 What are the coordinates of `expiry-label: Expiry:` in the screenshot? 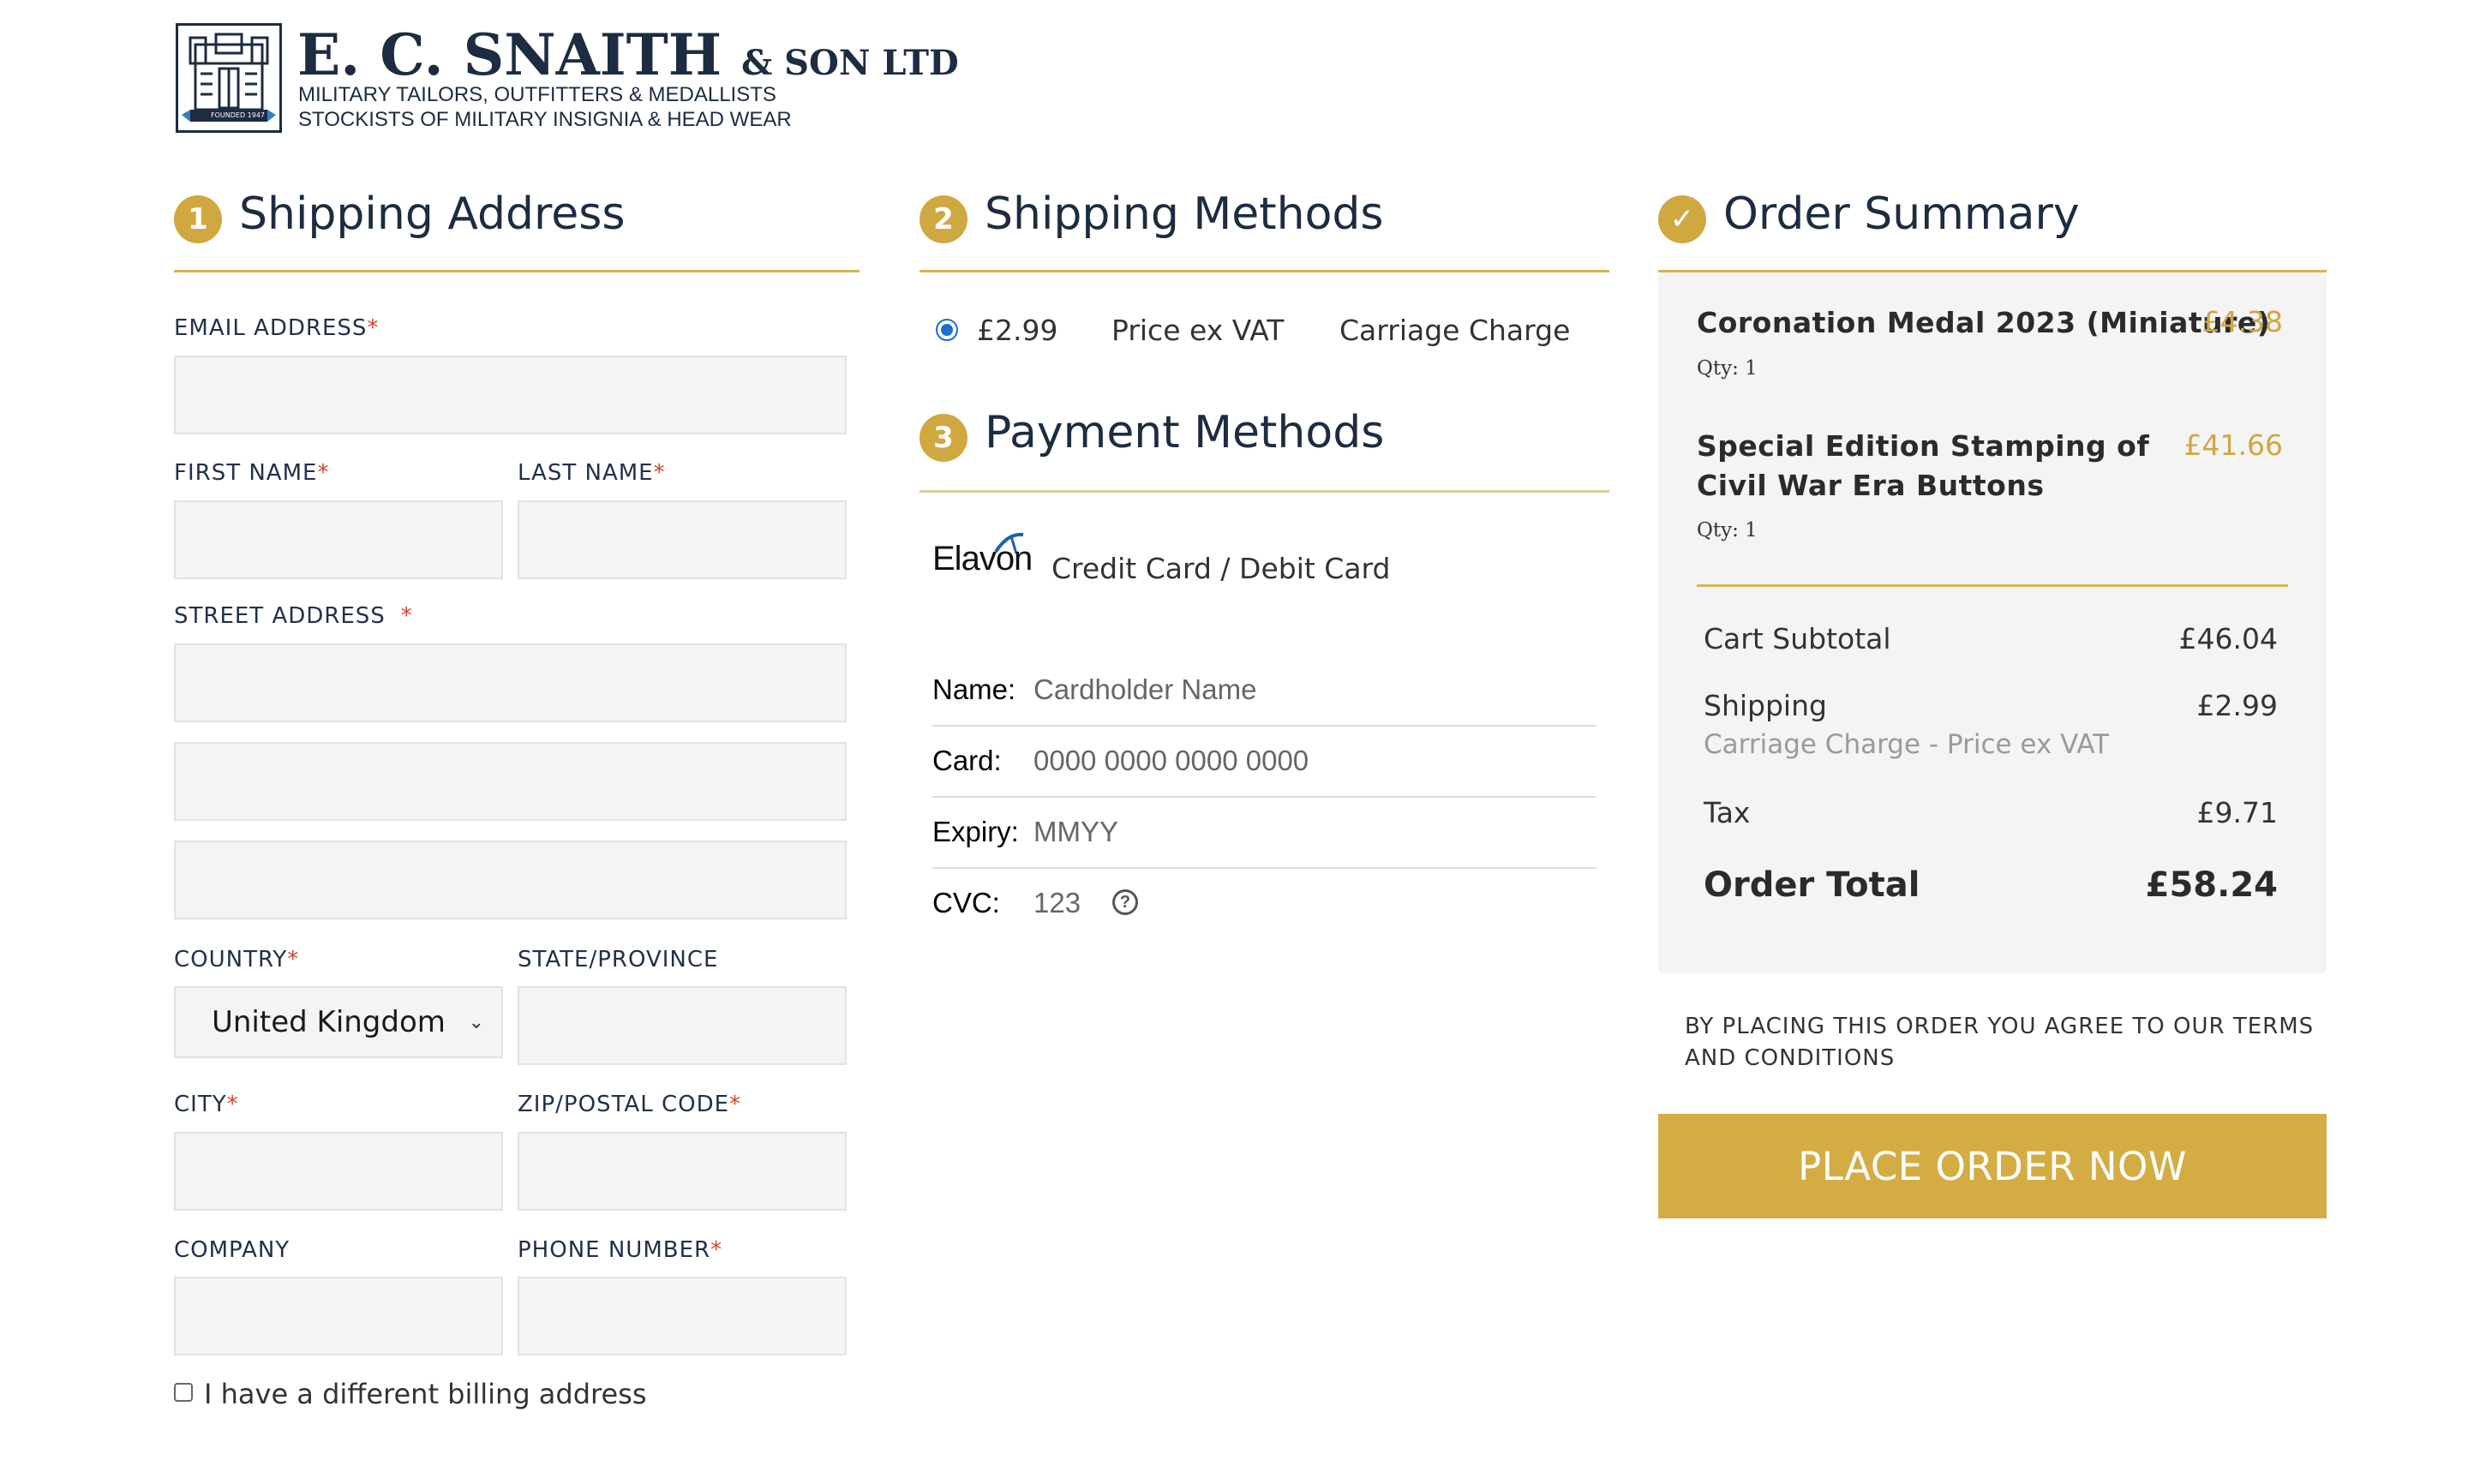 It's located at (975, 831).